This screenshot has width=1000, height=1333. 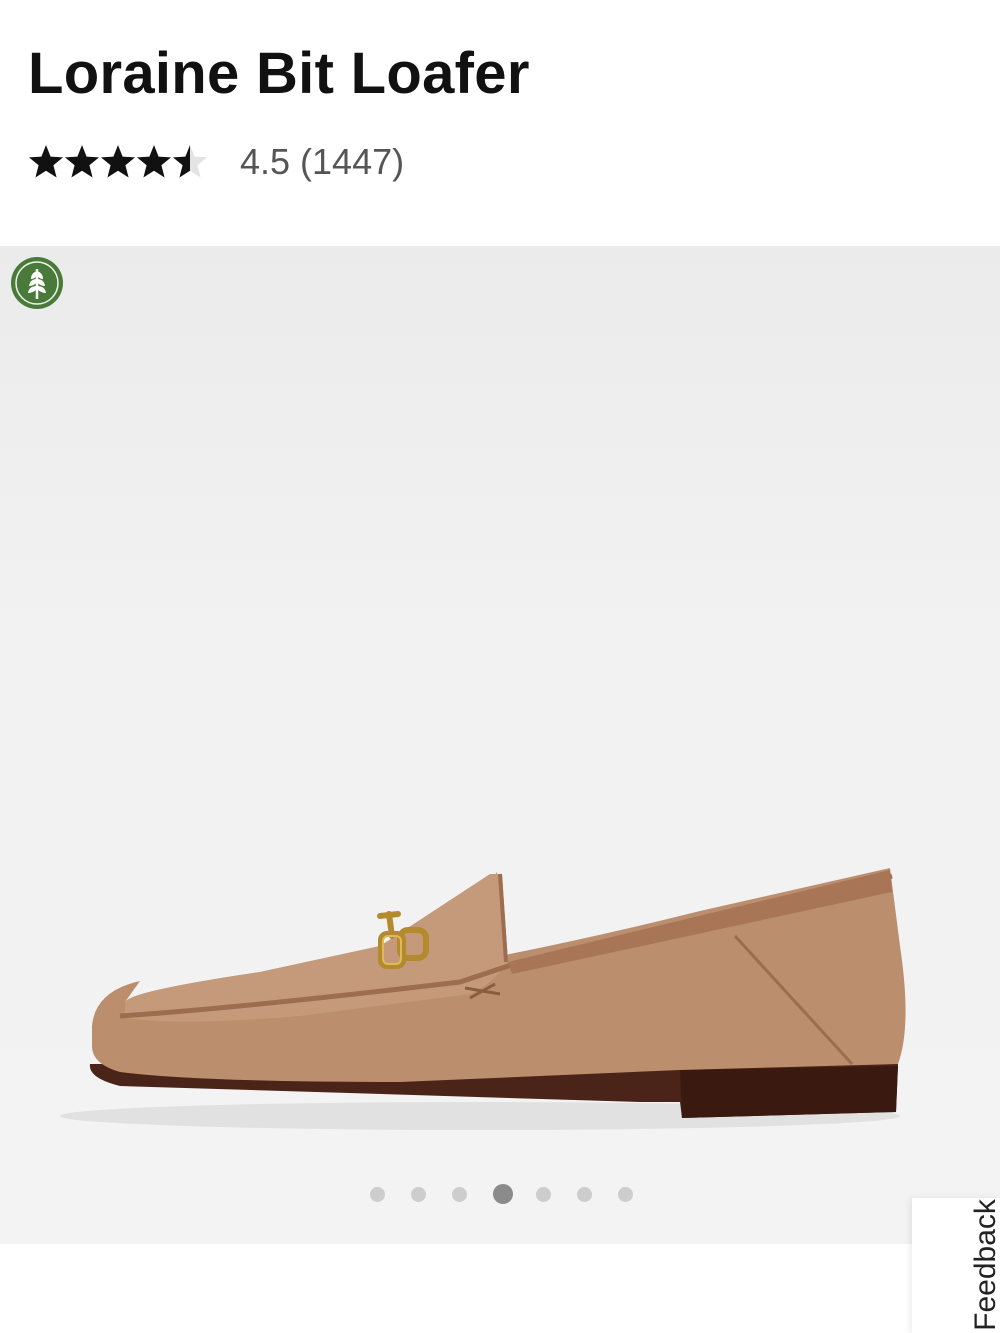 What do you see at coordinates (514, 1194) in the screenshot?
I see `gallery-pagination` at bounding box center [514, 1194].